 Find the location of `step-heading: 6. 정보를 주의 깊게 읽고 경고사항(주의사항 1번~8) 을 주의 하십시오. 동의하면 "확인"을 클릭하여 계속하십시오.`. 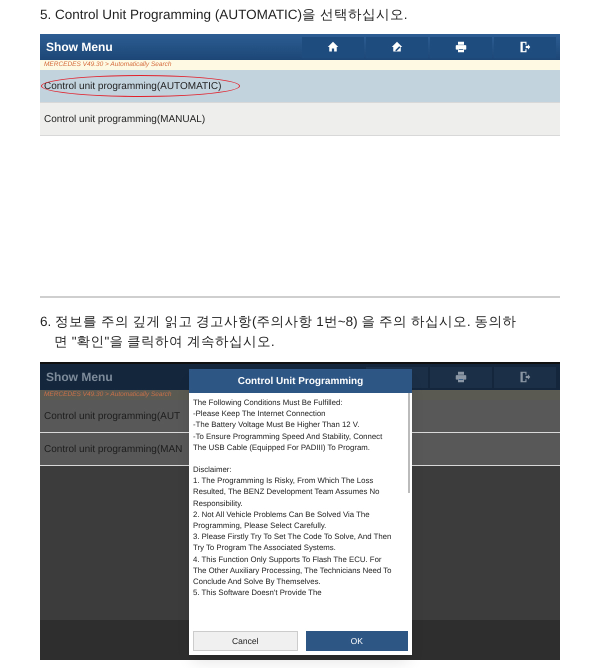

step-heading: 6. 정보를 주의 깊게 읽고 경고사항(주의사항 1번~8) 을 주의 하십시오. 동의하면 "확인"을 클릭하여 계속하십시오. is located at coordinates (278, 332).